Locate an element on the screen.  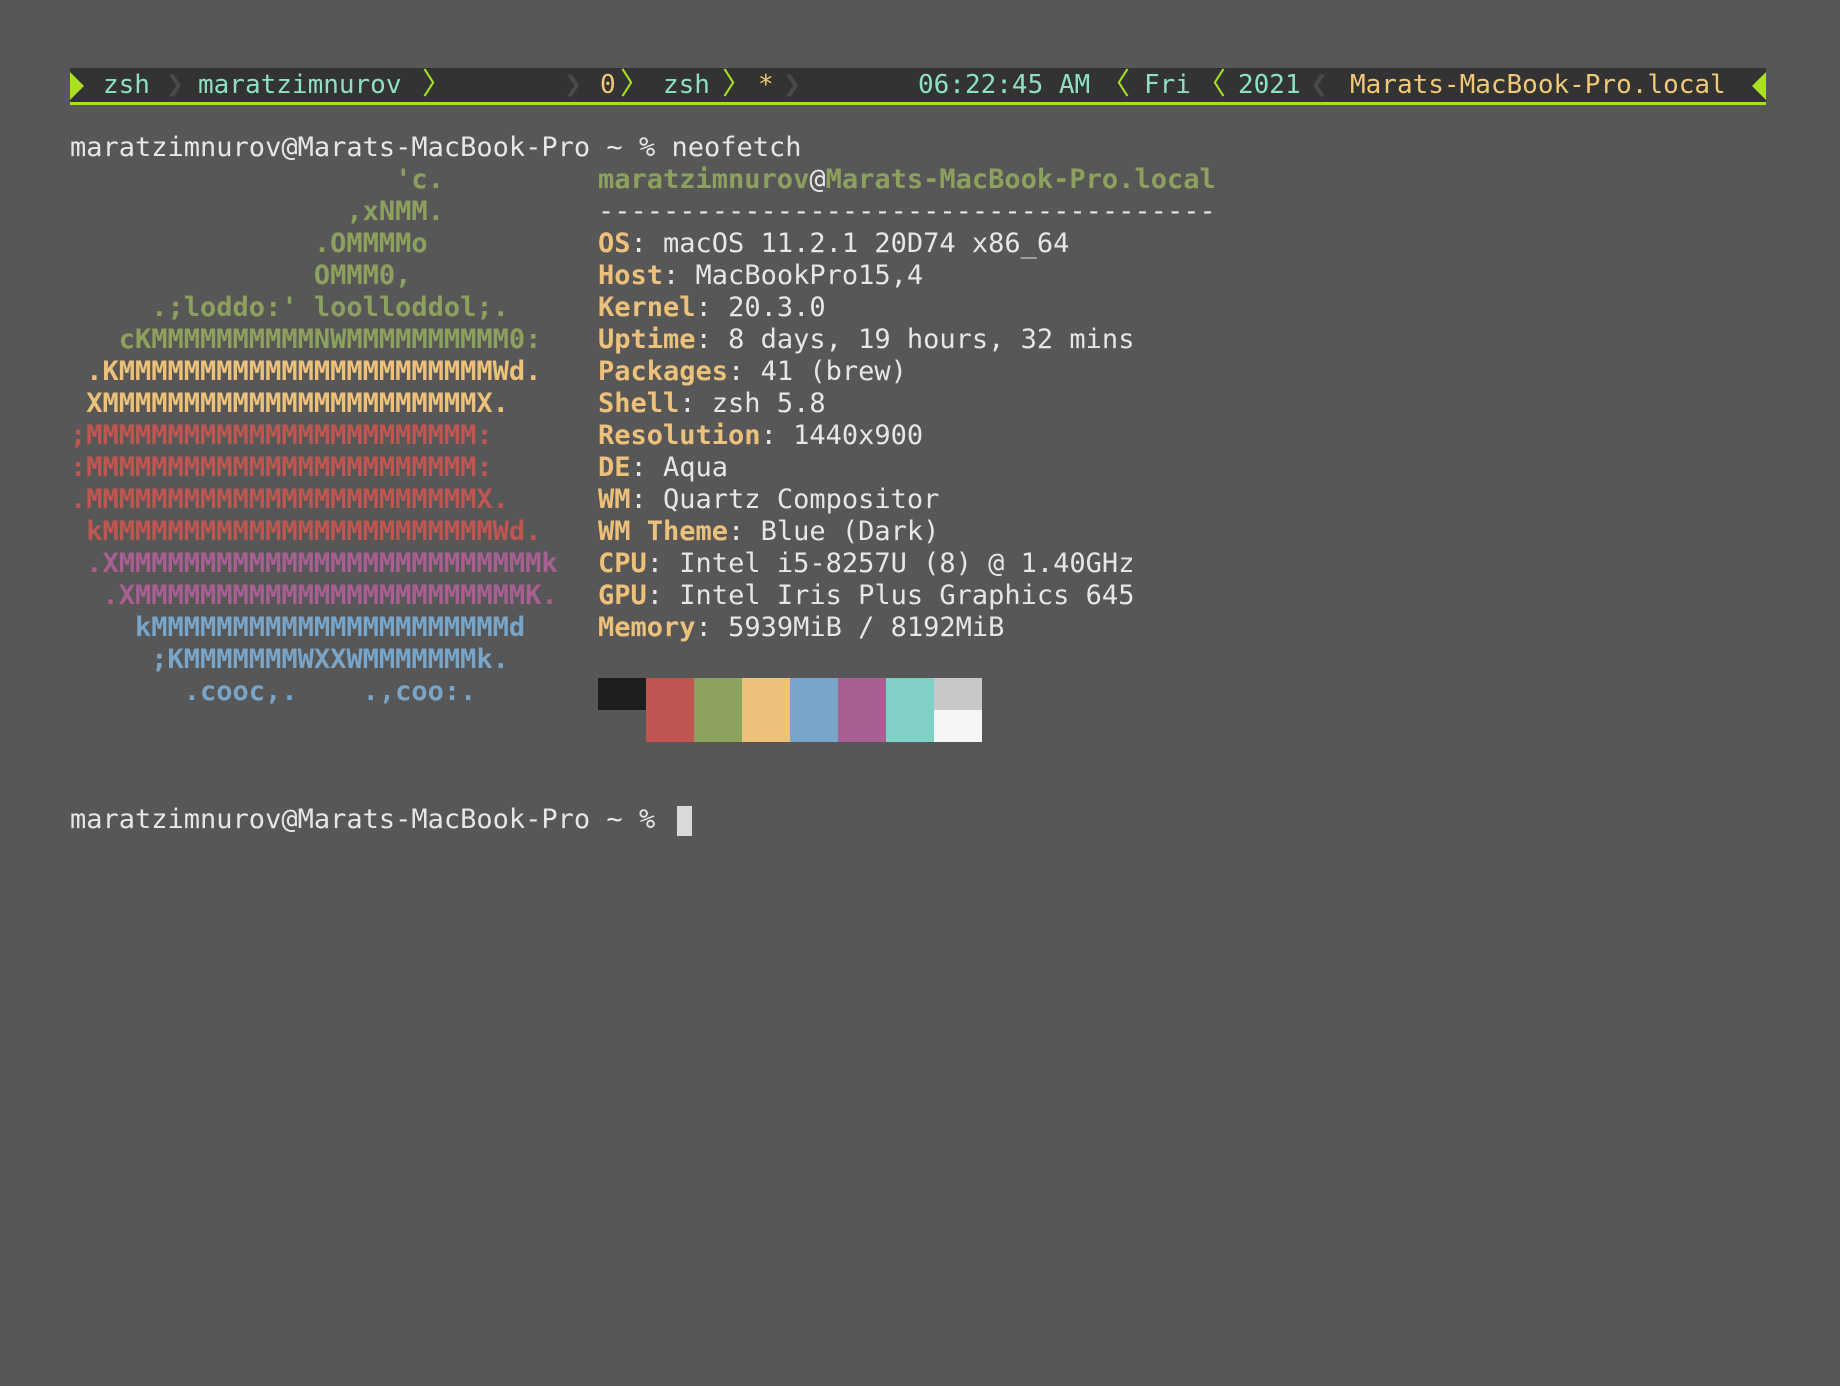
ascii-art-line: XMMMMMMMMMMMMMMMMMMMMMMMX. is located at coordinates (289, 403).